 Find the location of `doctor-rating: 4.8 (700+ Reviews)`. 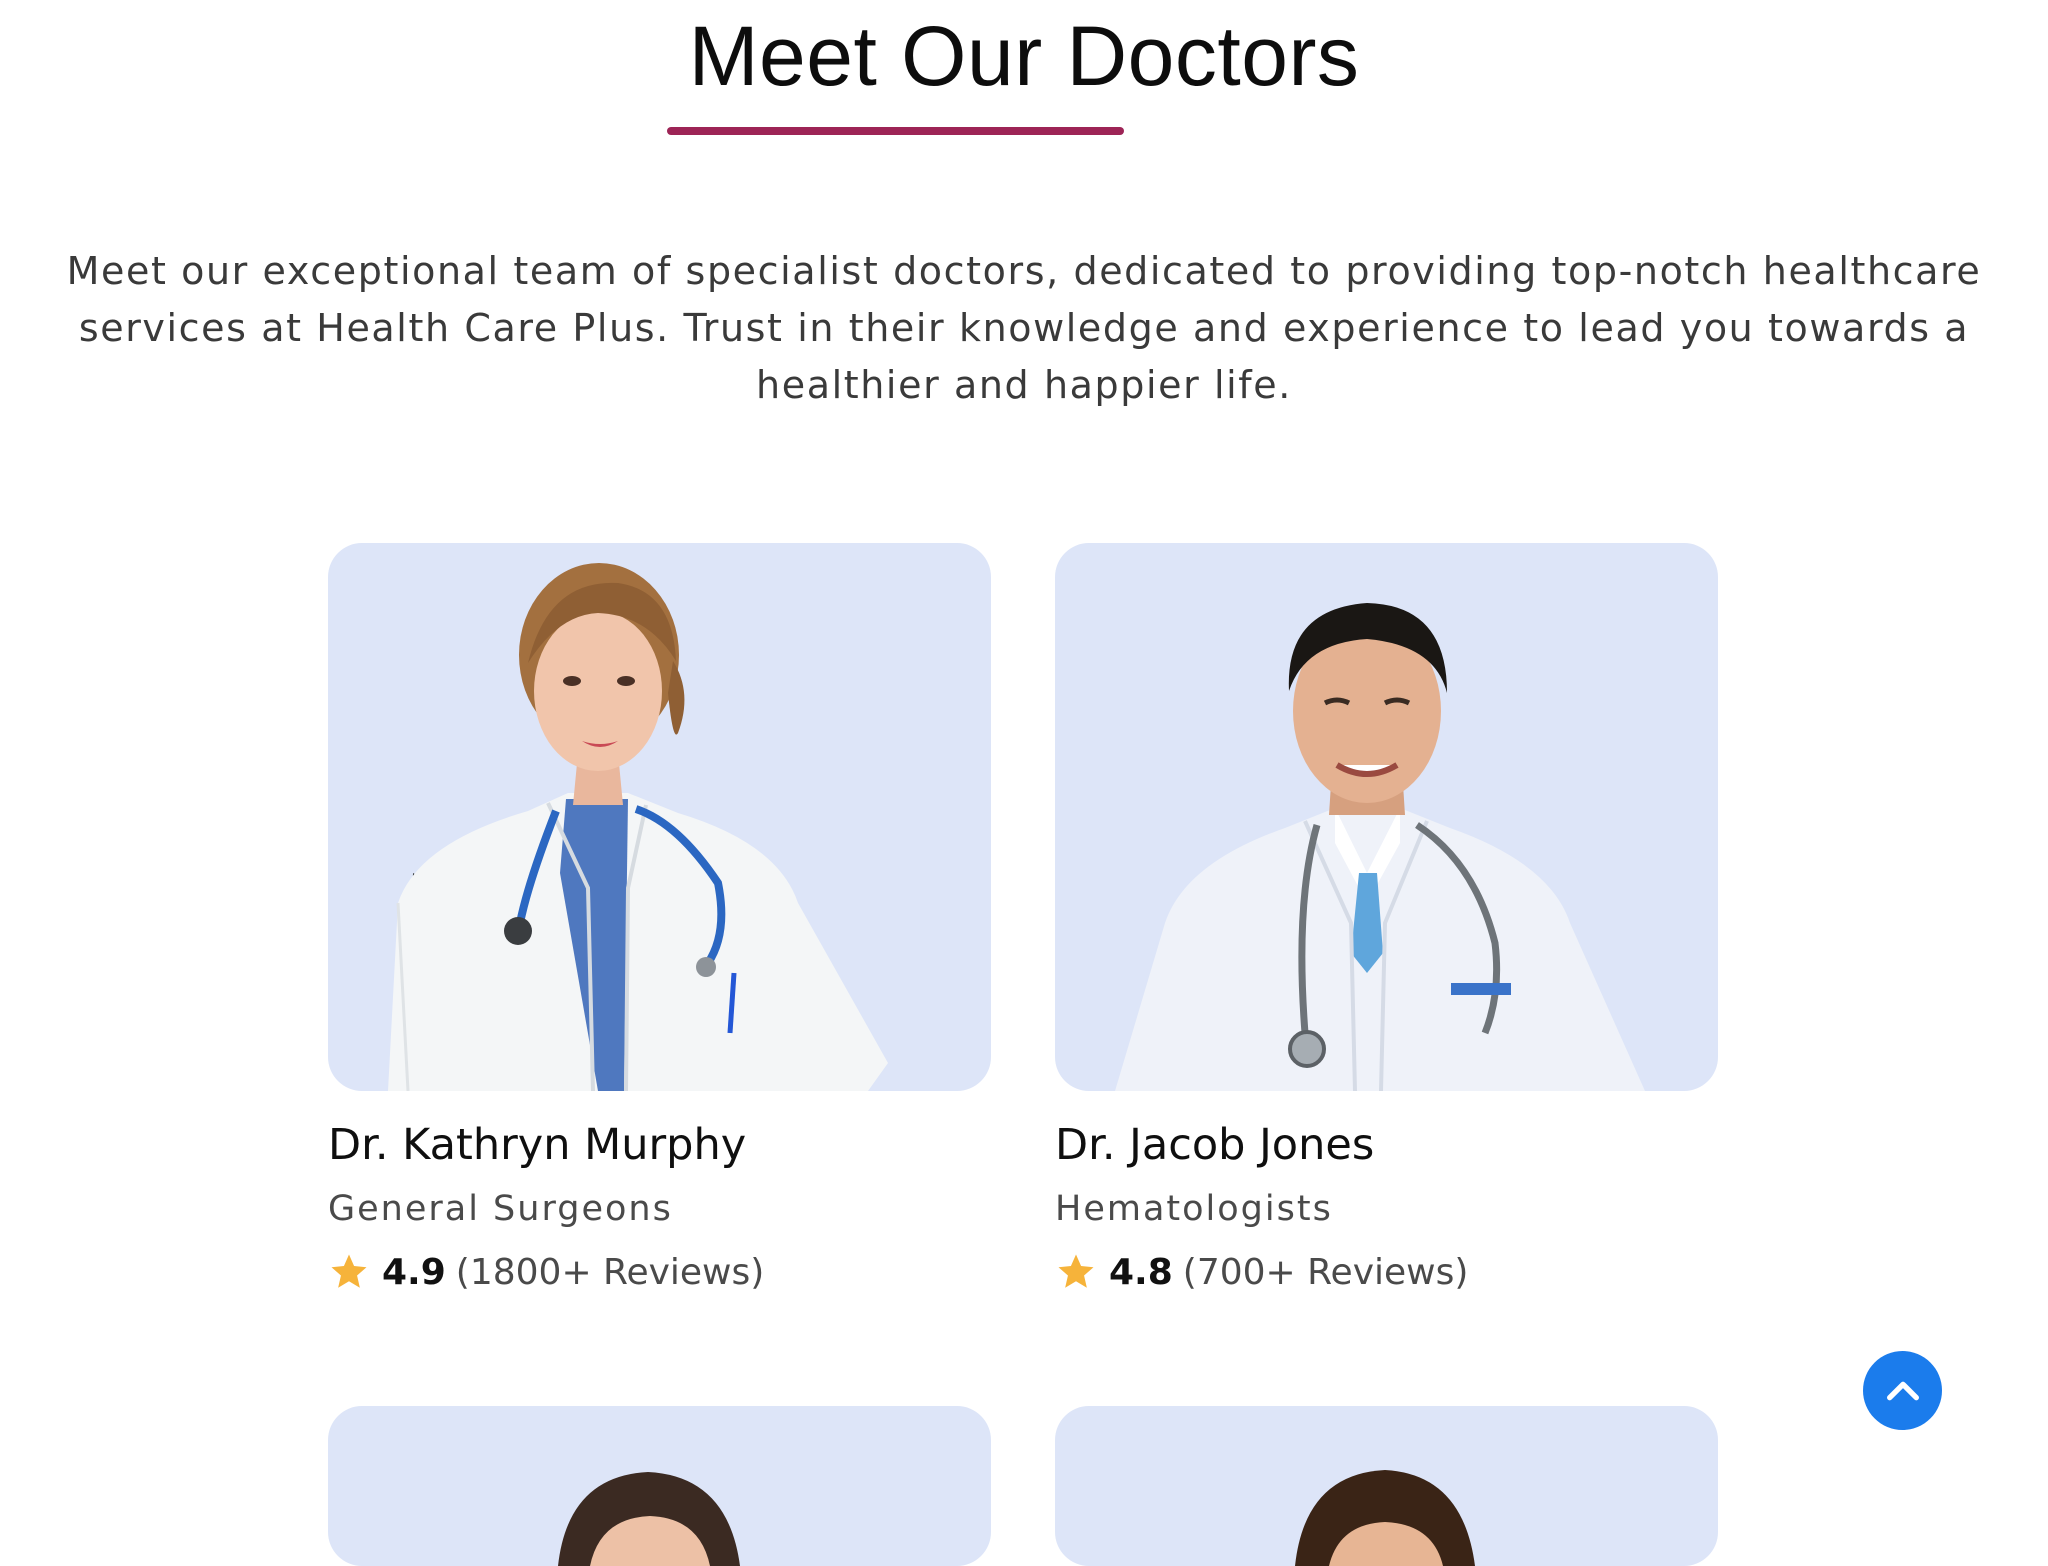

doctor-rating: 4.8 (700+ Reviews) is located at coordinates (1261, 1272).